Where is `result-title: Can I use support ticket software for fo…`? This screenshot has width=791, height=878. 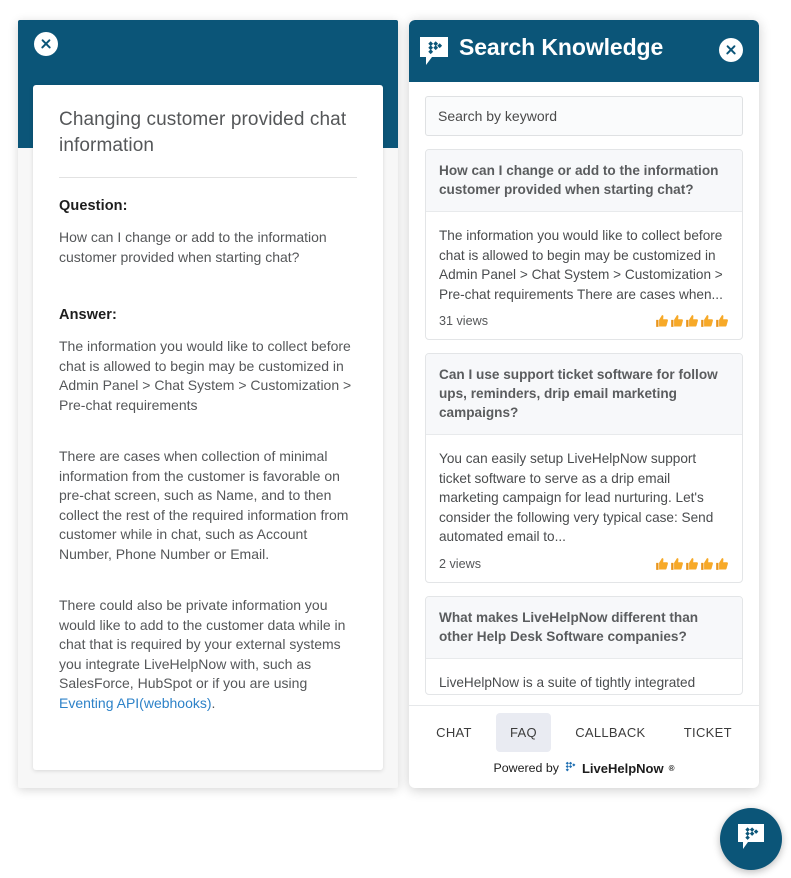
result-title: Can I use support ticket software for fo… is located at coordinates (584, 394).